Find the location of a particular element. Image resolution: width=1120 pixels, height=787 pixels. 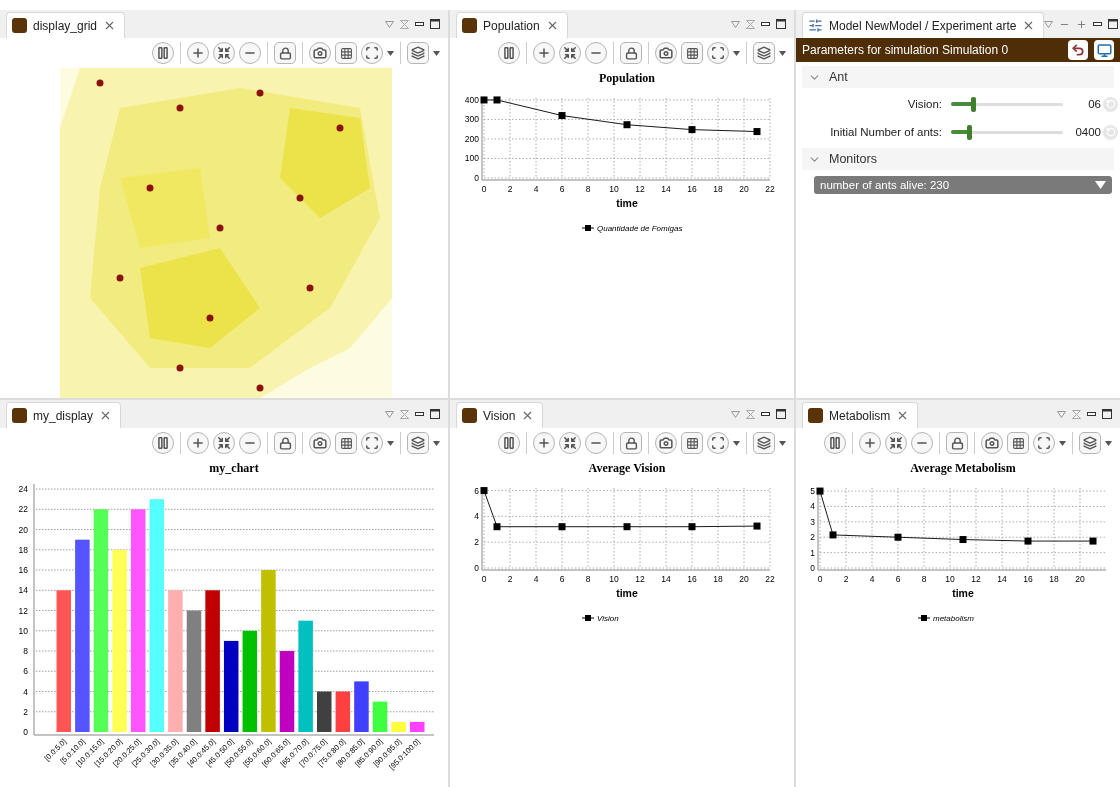

view-tab: Metabolism is located at coordinates (860, 415).